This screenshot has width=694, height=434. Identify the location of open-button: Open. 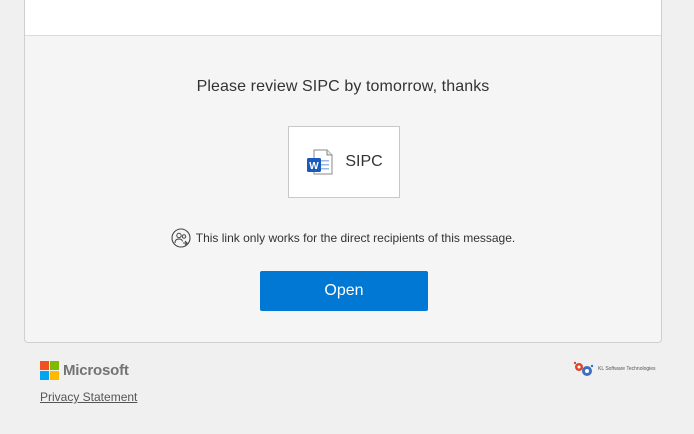
(344, 291).